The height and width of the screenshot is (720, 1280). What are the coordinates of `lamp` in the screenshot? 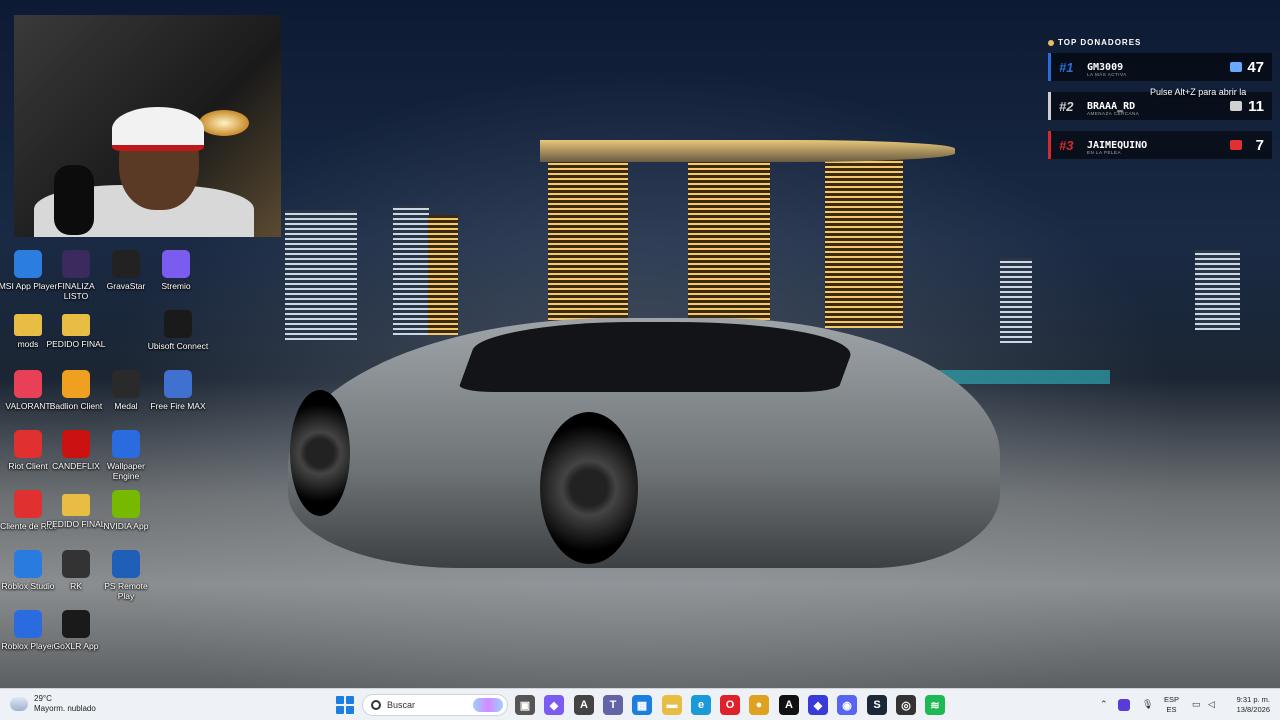 It's located at (224, 123).